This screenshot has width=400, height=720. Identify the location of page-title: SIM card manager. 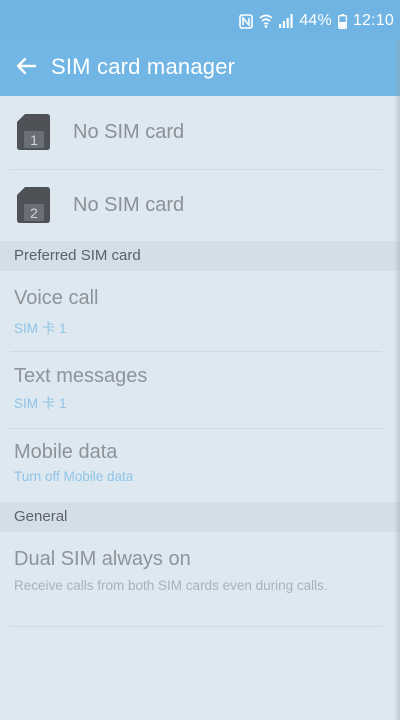
(143, 66).